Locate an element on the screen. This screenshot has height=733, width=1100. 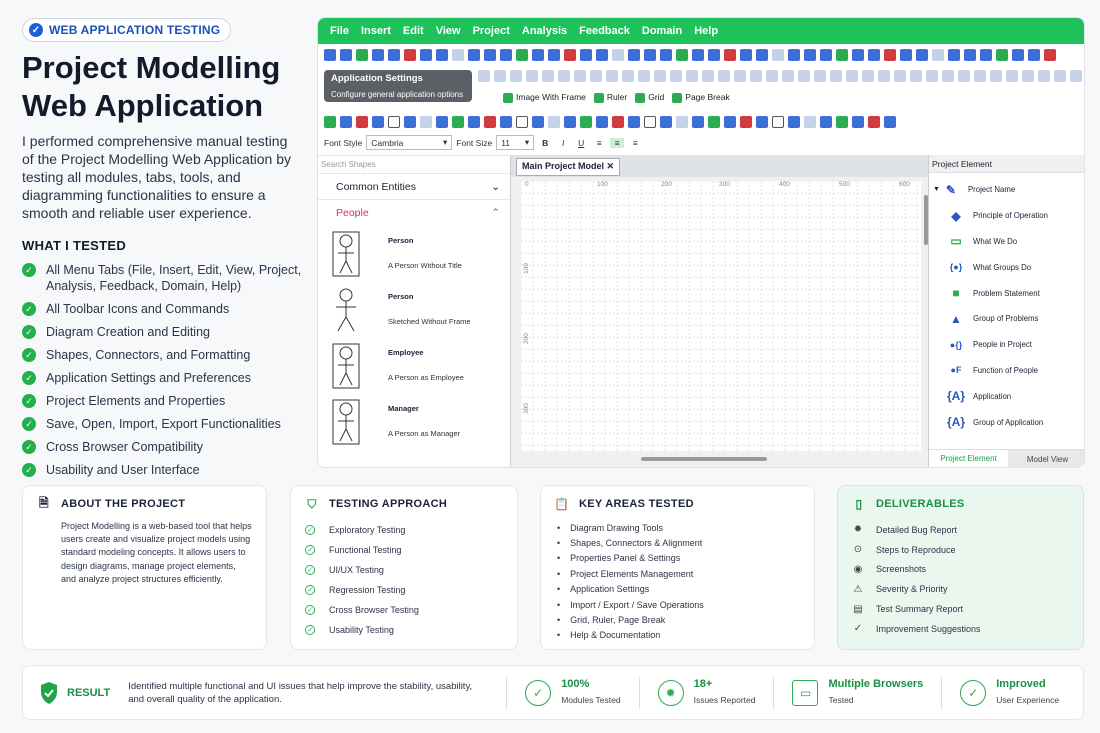
page-break-option: Page Break is located at coordinates (701, 97).